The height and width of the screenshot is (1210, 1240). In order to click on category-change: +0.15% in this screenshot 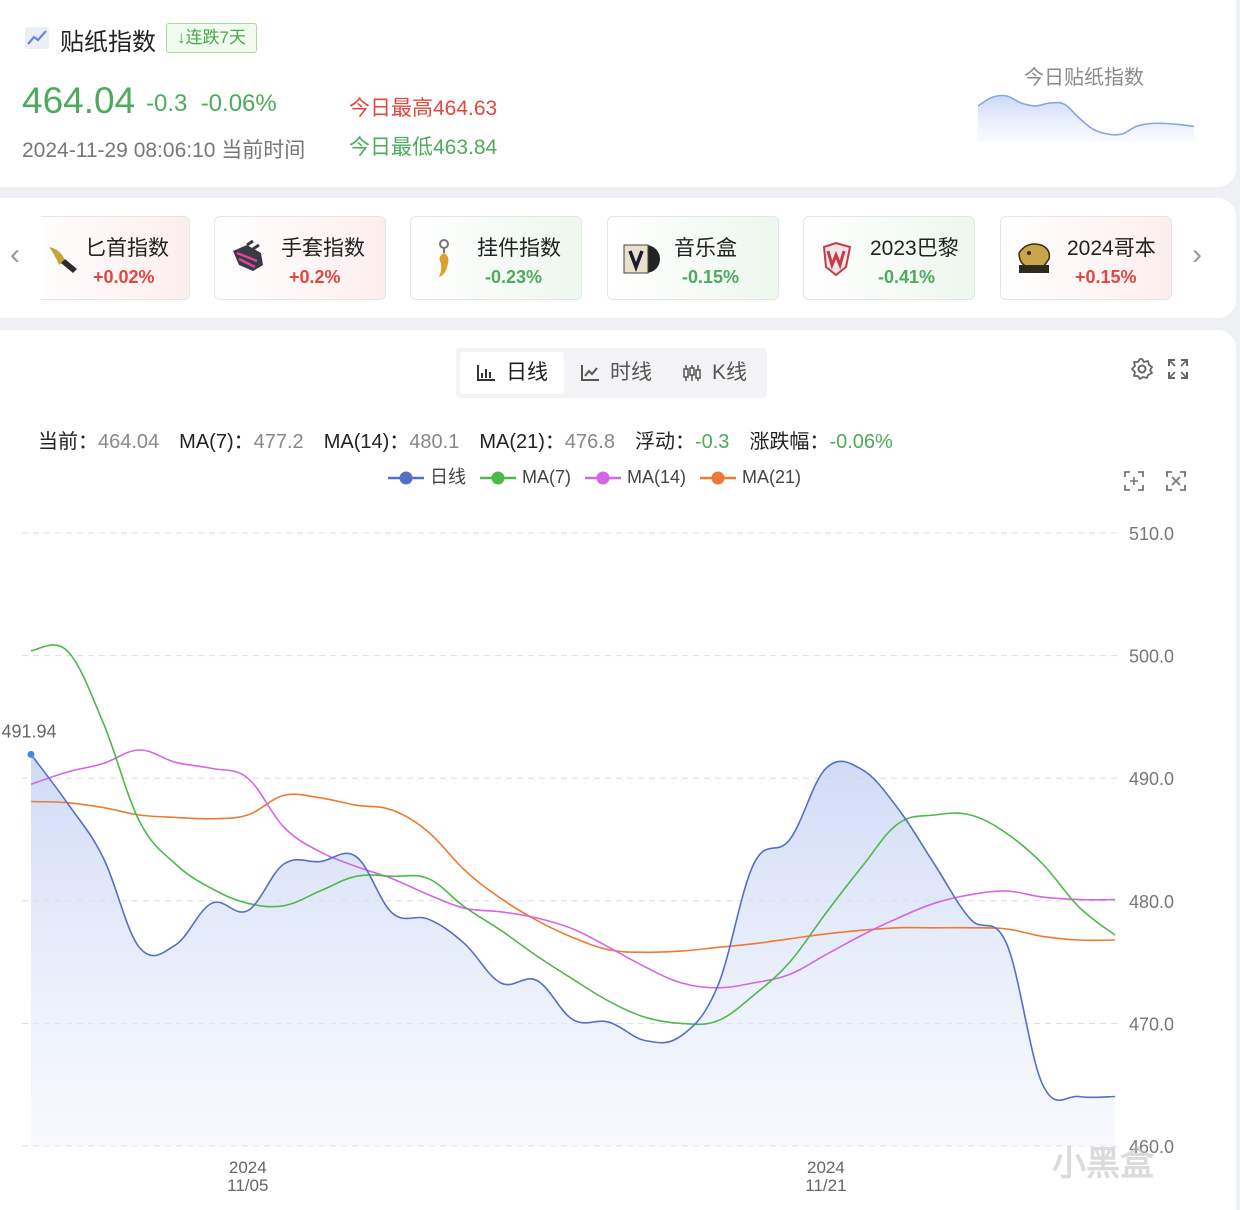, I will do `click(1106, 277)`.